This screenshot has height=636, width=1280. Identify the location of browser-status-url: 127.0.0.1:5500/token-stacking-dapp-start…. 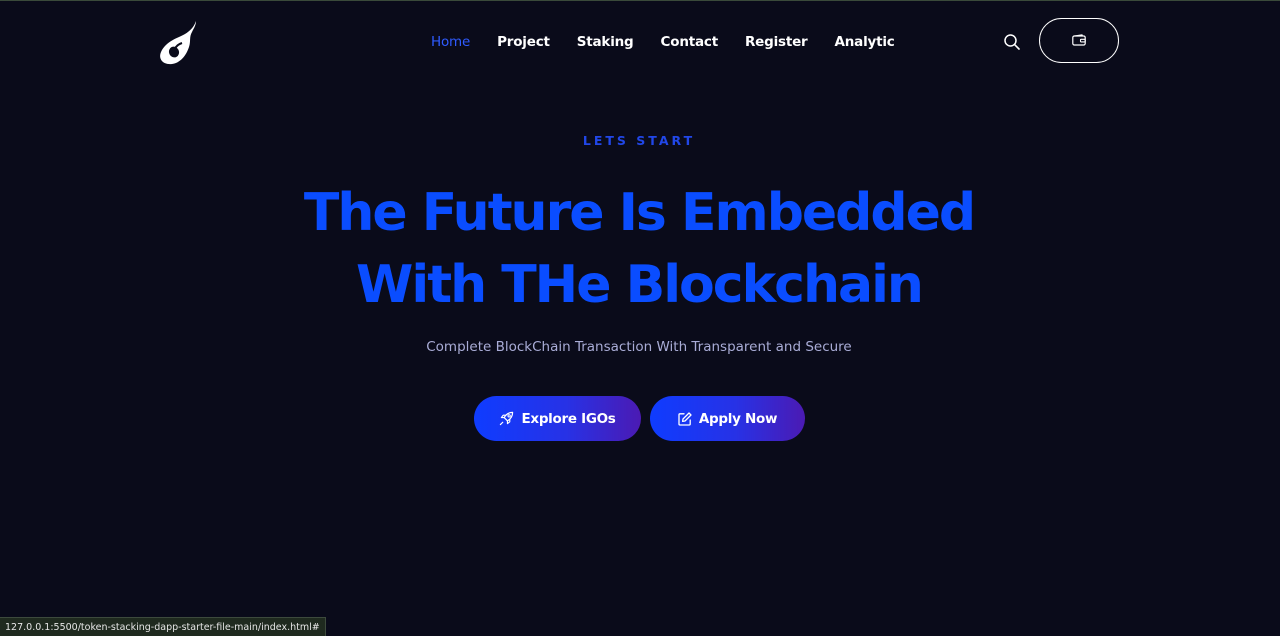
(163, 626).